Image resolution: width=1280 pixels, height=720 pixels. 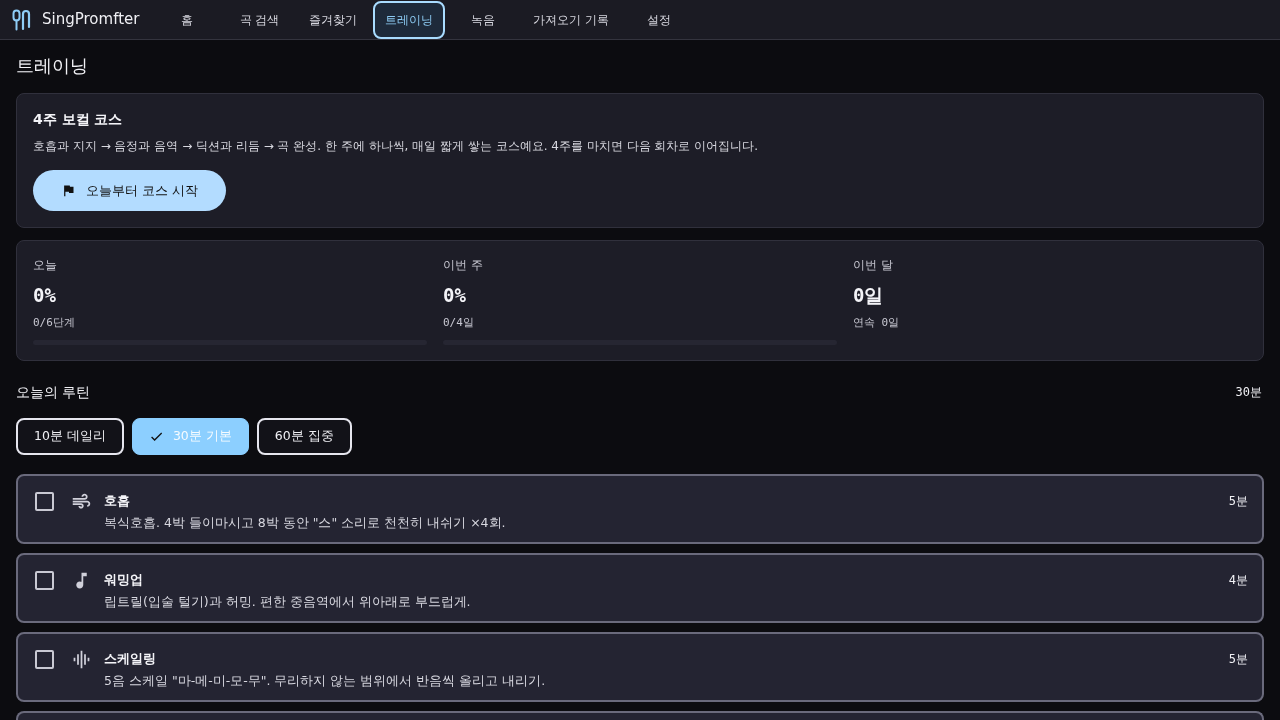 What do you see at coordinates (130, 190) in the screenshot?
I see `start-course-button: 오늘부터 코스 시작` at bounding box center [130, 190].